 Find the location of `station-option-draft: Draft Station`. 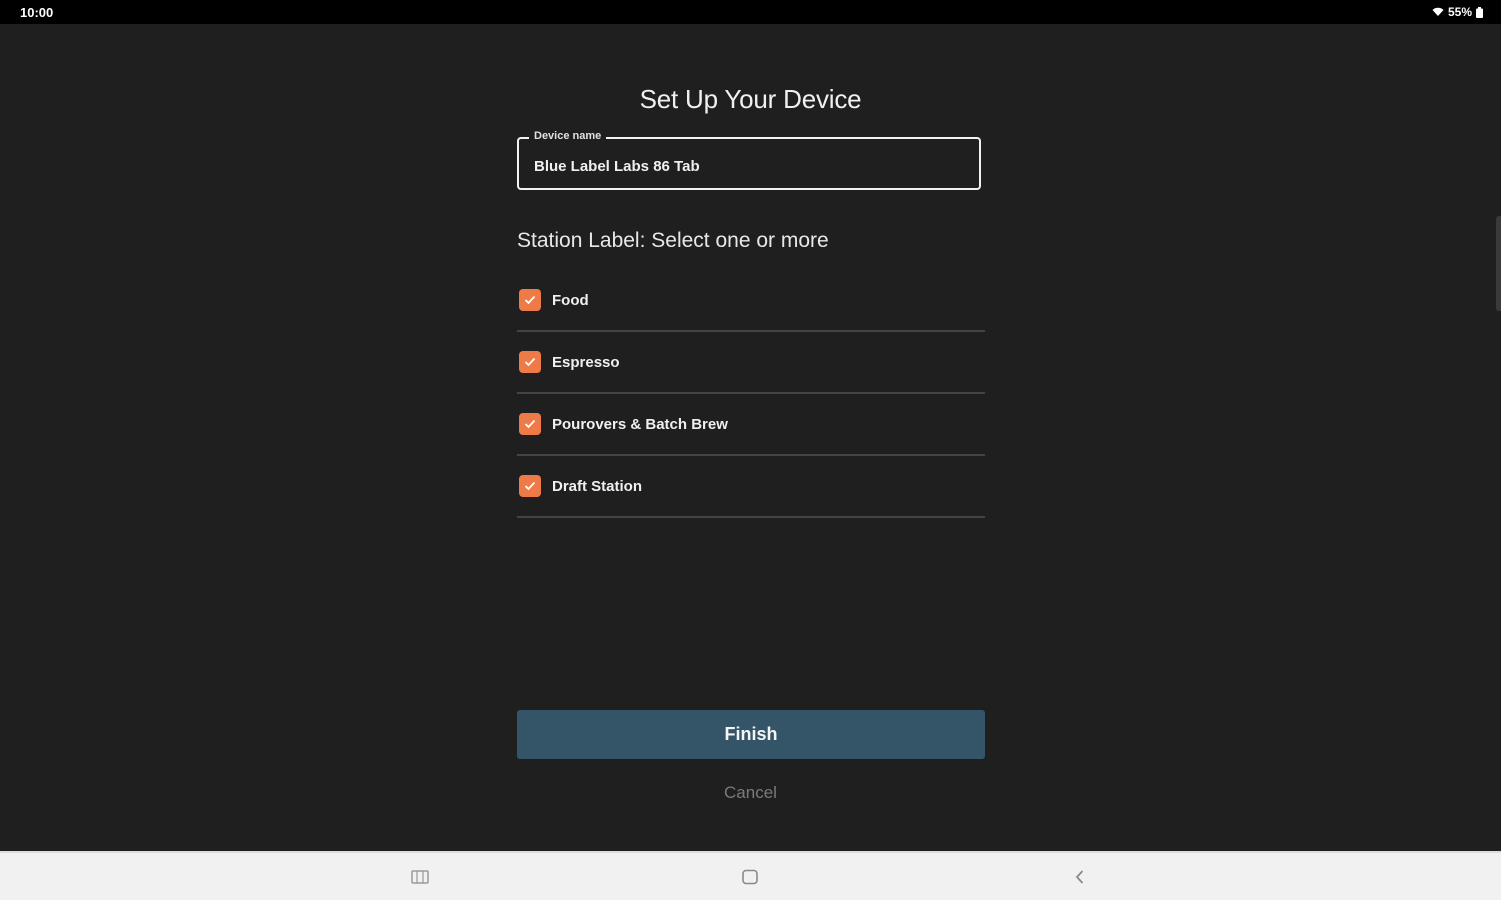

station-option-draft: Draft Station is located at coordinates (751, 487).